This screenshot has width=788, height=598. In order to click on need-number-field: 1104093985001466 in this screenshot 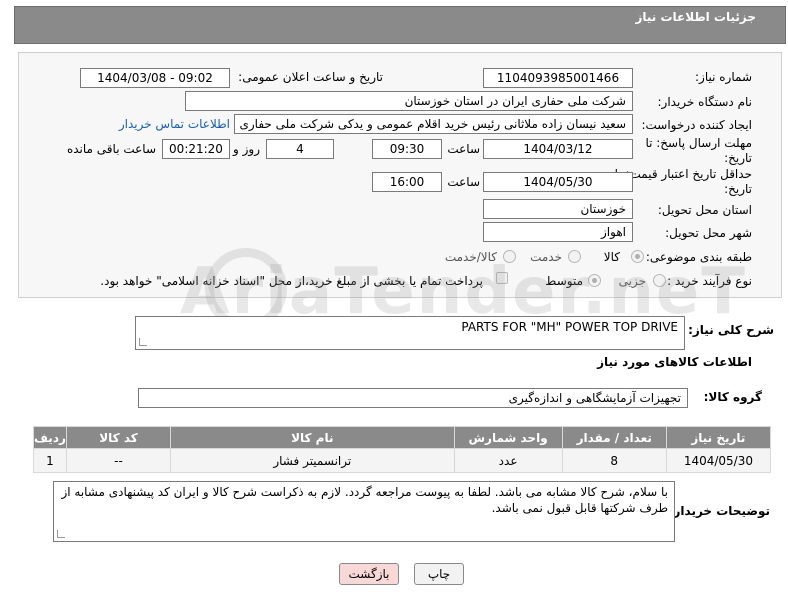, I will do `click(558, 78)`.